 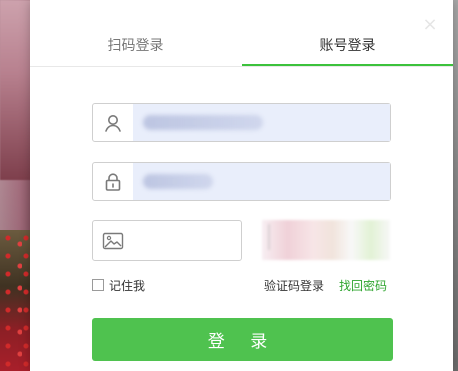 I want to click on username-field, so click(x=241, y=122).